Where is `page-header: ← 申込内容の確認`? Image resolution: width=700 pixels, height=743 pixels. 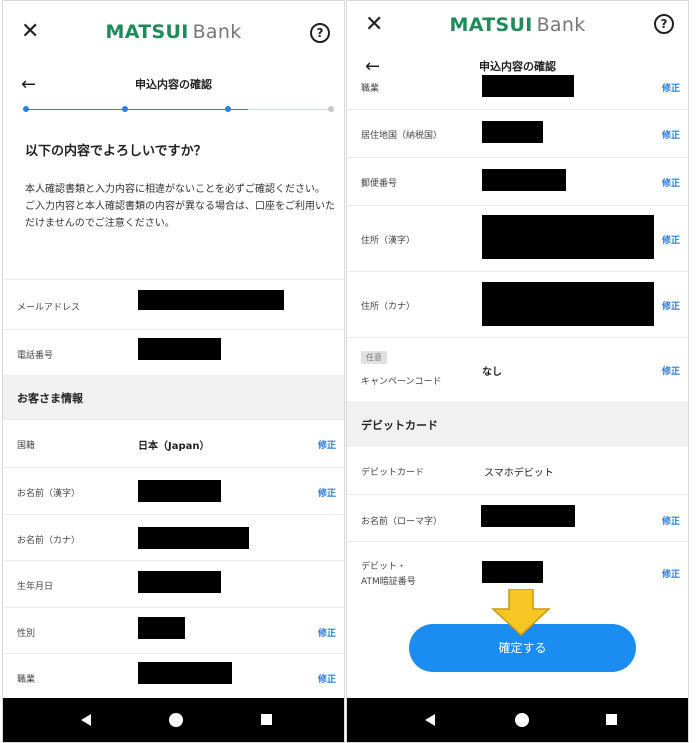 page-header: ← 申込内容の確認 is located at coordinates (173, 84).